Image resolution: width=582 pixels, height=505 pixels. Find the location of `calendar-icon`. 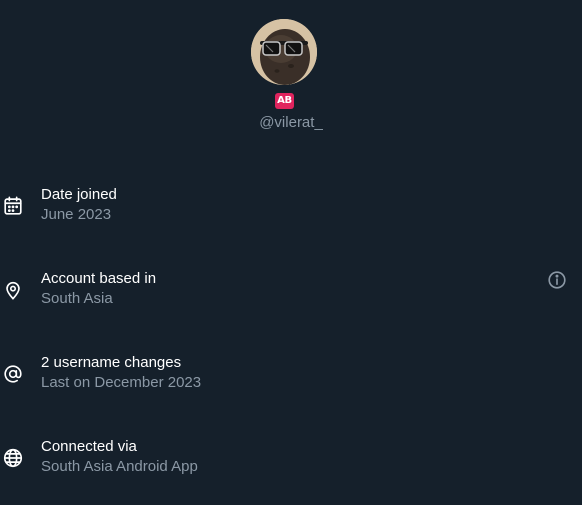

calendar-icon is located at coordinates (13, 206).